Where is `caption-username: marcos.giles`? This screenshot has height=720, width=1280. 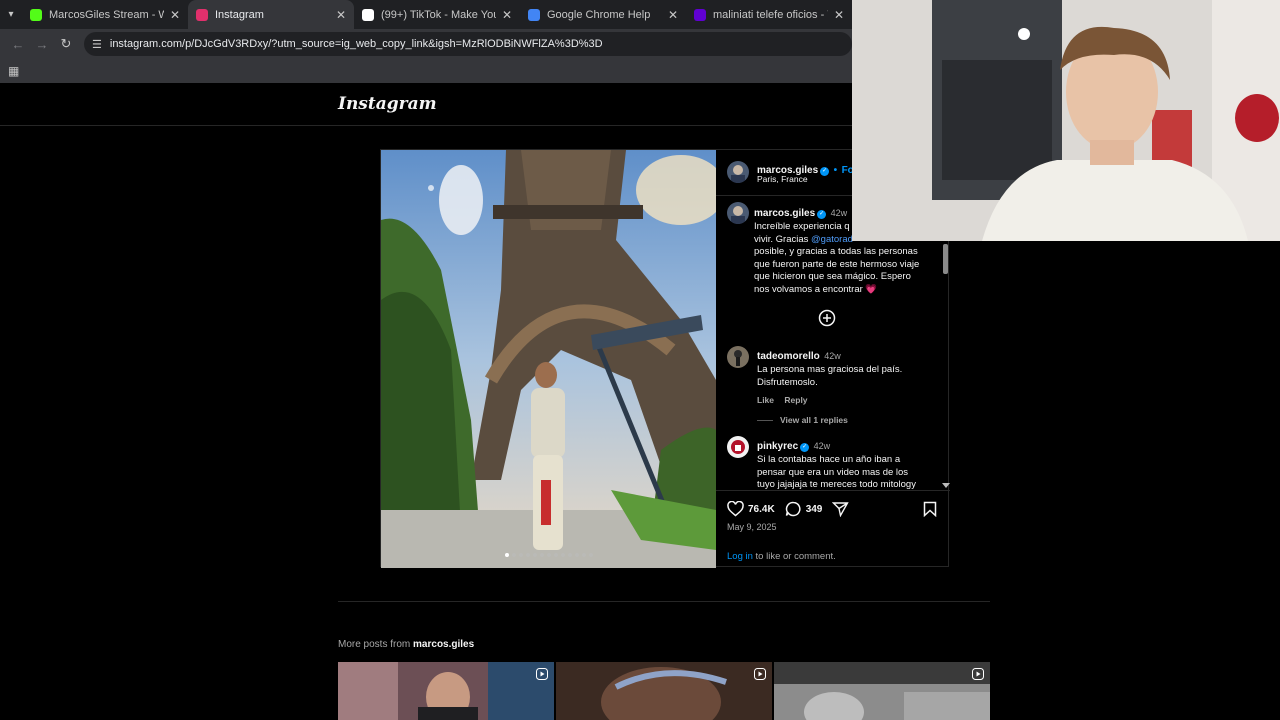
caption-username: marcos.giles is located at coordinates (784, 213).